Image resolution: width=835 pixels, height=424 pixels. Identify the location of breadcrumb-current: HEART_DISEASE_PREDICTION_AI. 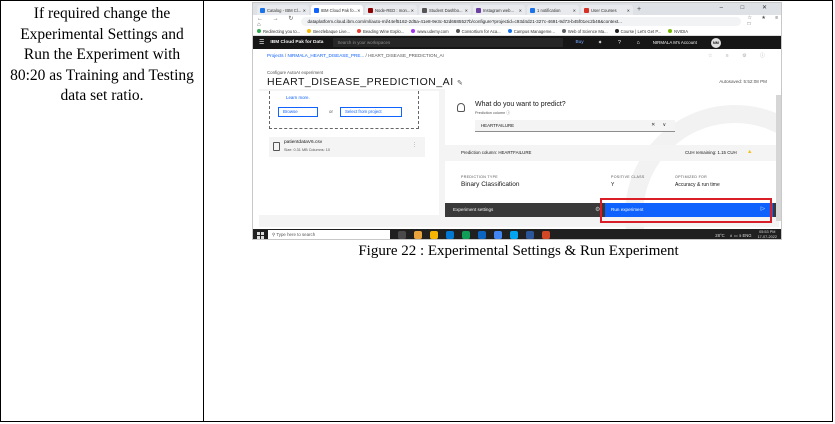
(406, 55).